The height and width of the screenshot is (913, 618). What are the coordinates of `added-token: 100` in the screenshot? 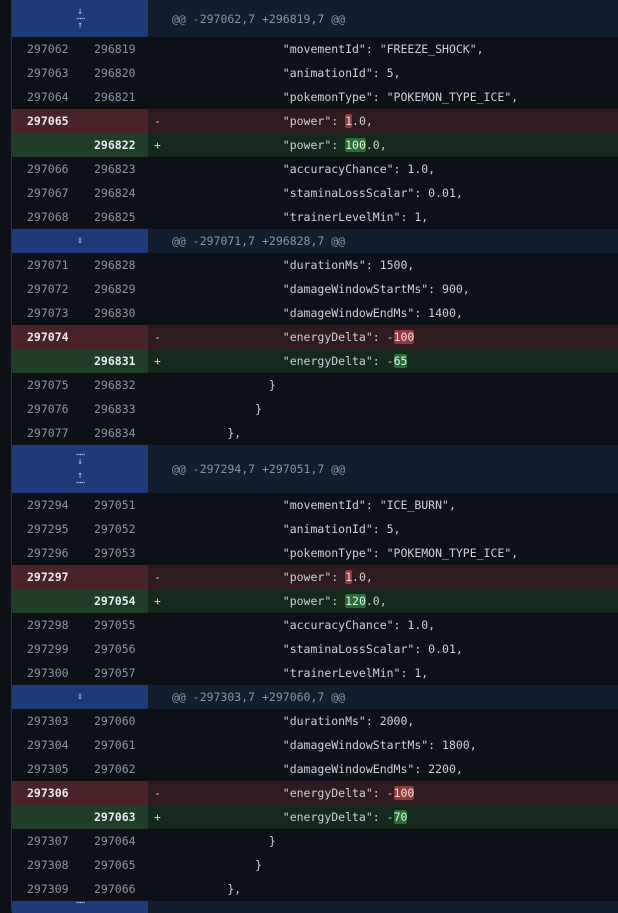 It's located at (355, 145).